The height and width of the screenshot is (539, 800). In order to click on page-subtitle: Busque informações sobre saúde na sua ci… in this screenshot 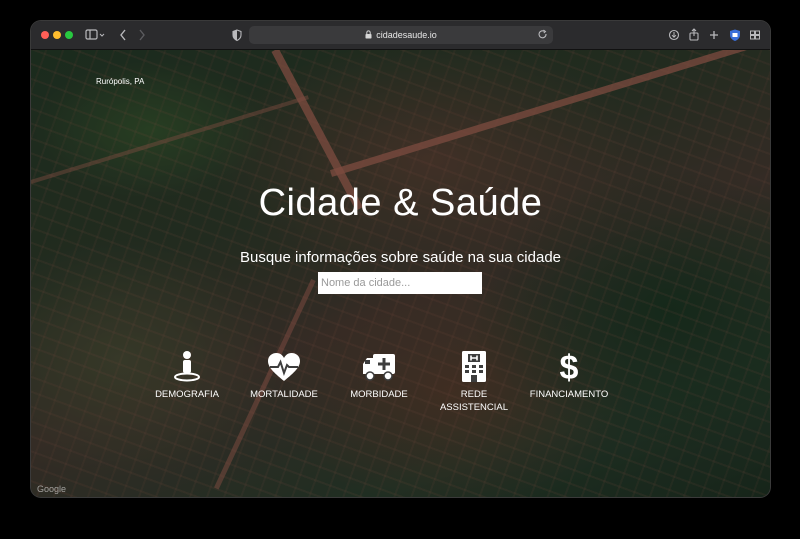, I will do `click(400, 257)`.